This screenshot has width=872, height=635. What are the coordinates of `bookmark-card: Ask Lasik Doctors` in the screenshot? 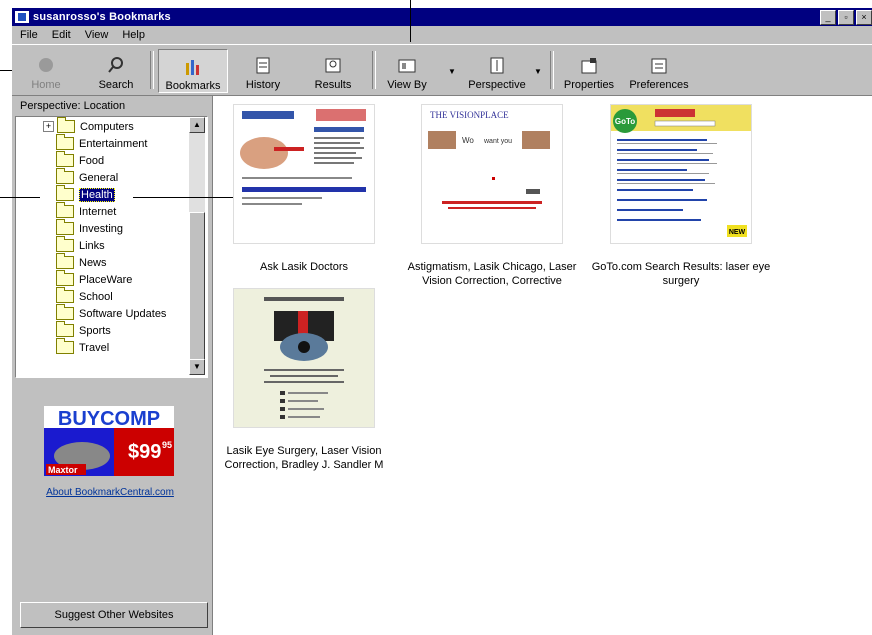 It's located at (304, 189).